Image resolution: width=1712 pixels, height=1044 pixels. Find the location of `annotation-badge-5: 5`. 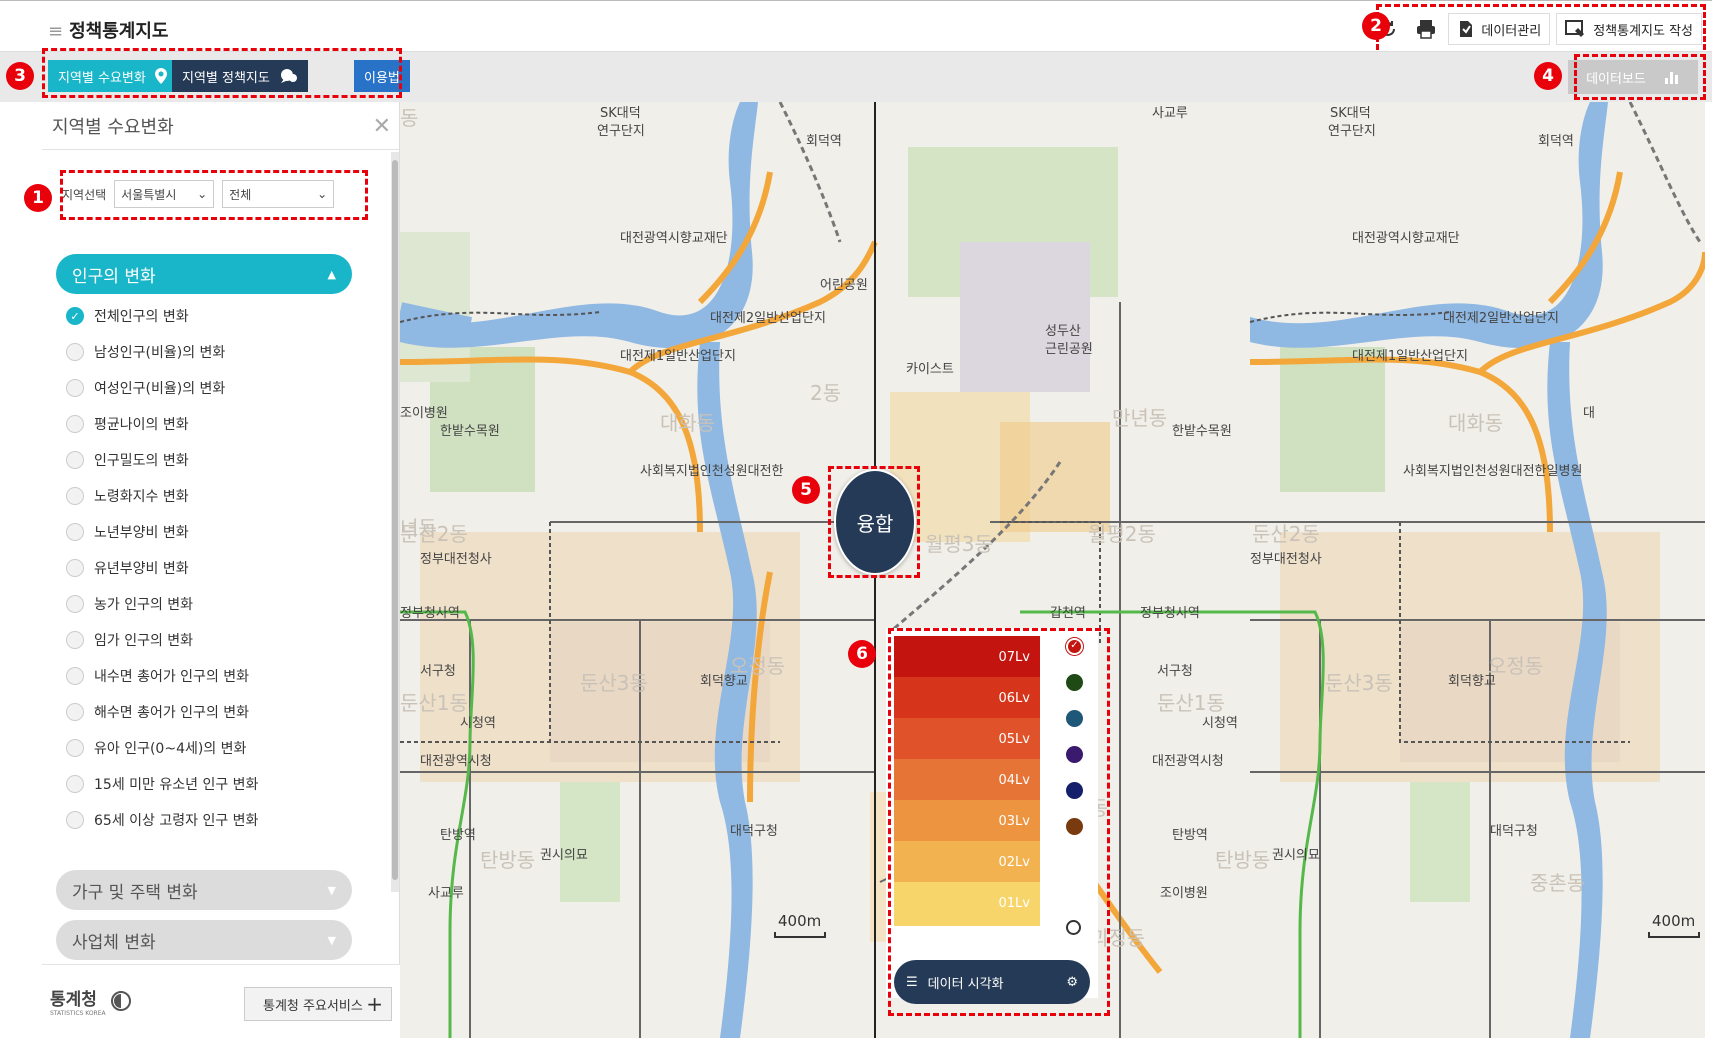

annotation-badge-5: 5 is located at coordinates (806, 490).